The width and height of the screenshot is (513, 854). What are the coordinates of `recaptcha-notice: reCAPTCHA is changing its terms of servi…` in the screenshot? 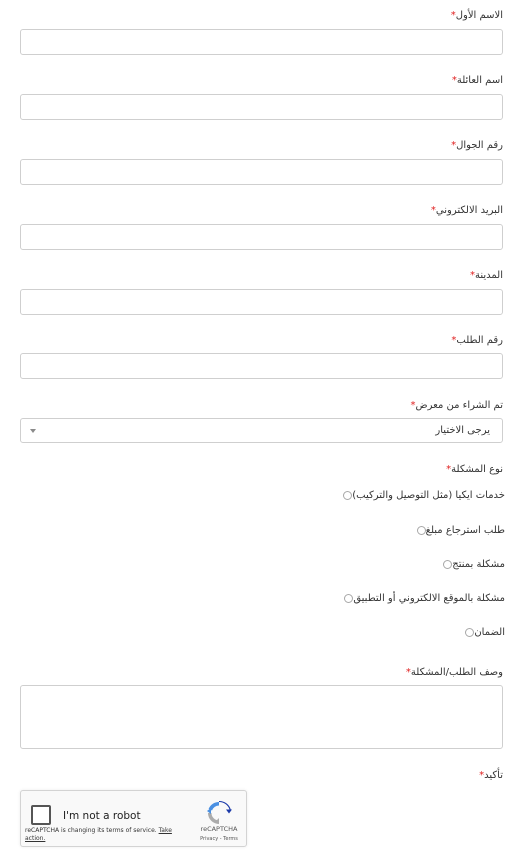 It's located at (100, 835).